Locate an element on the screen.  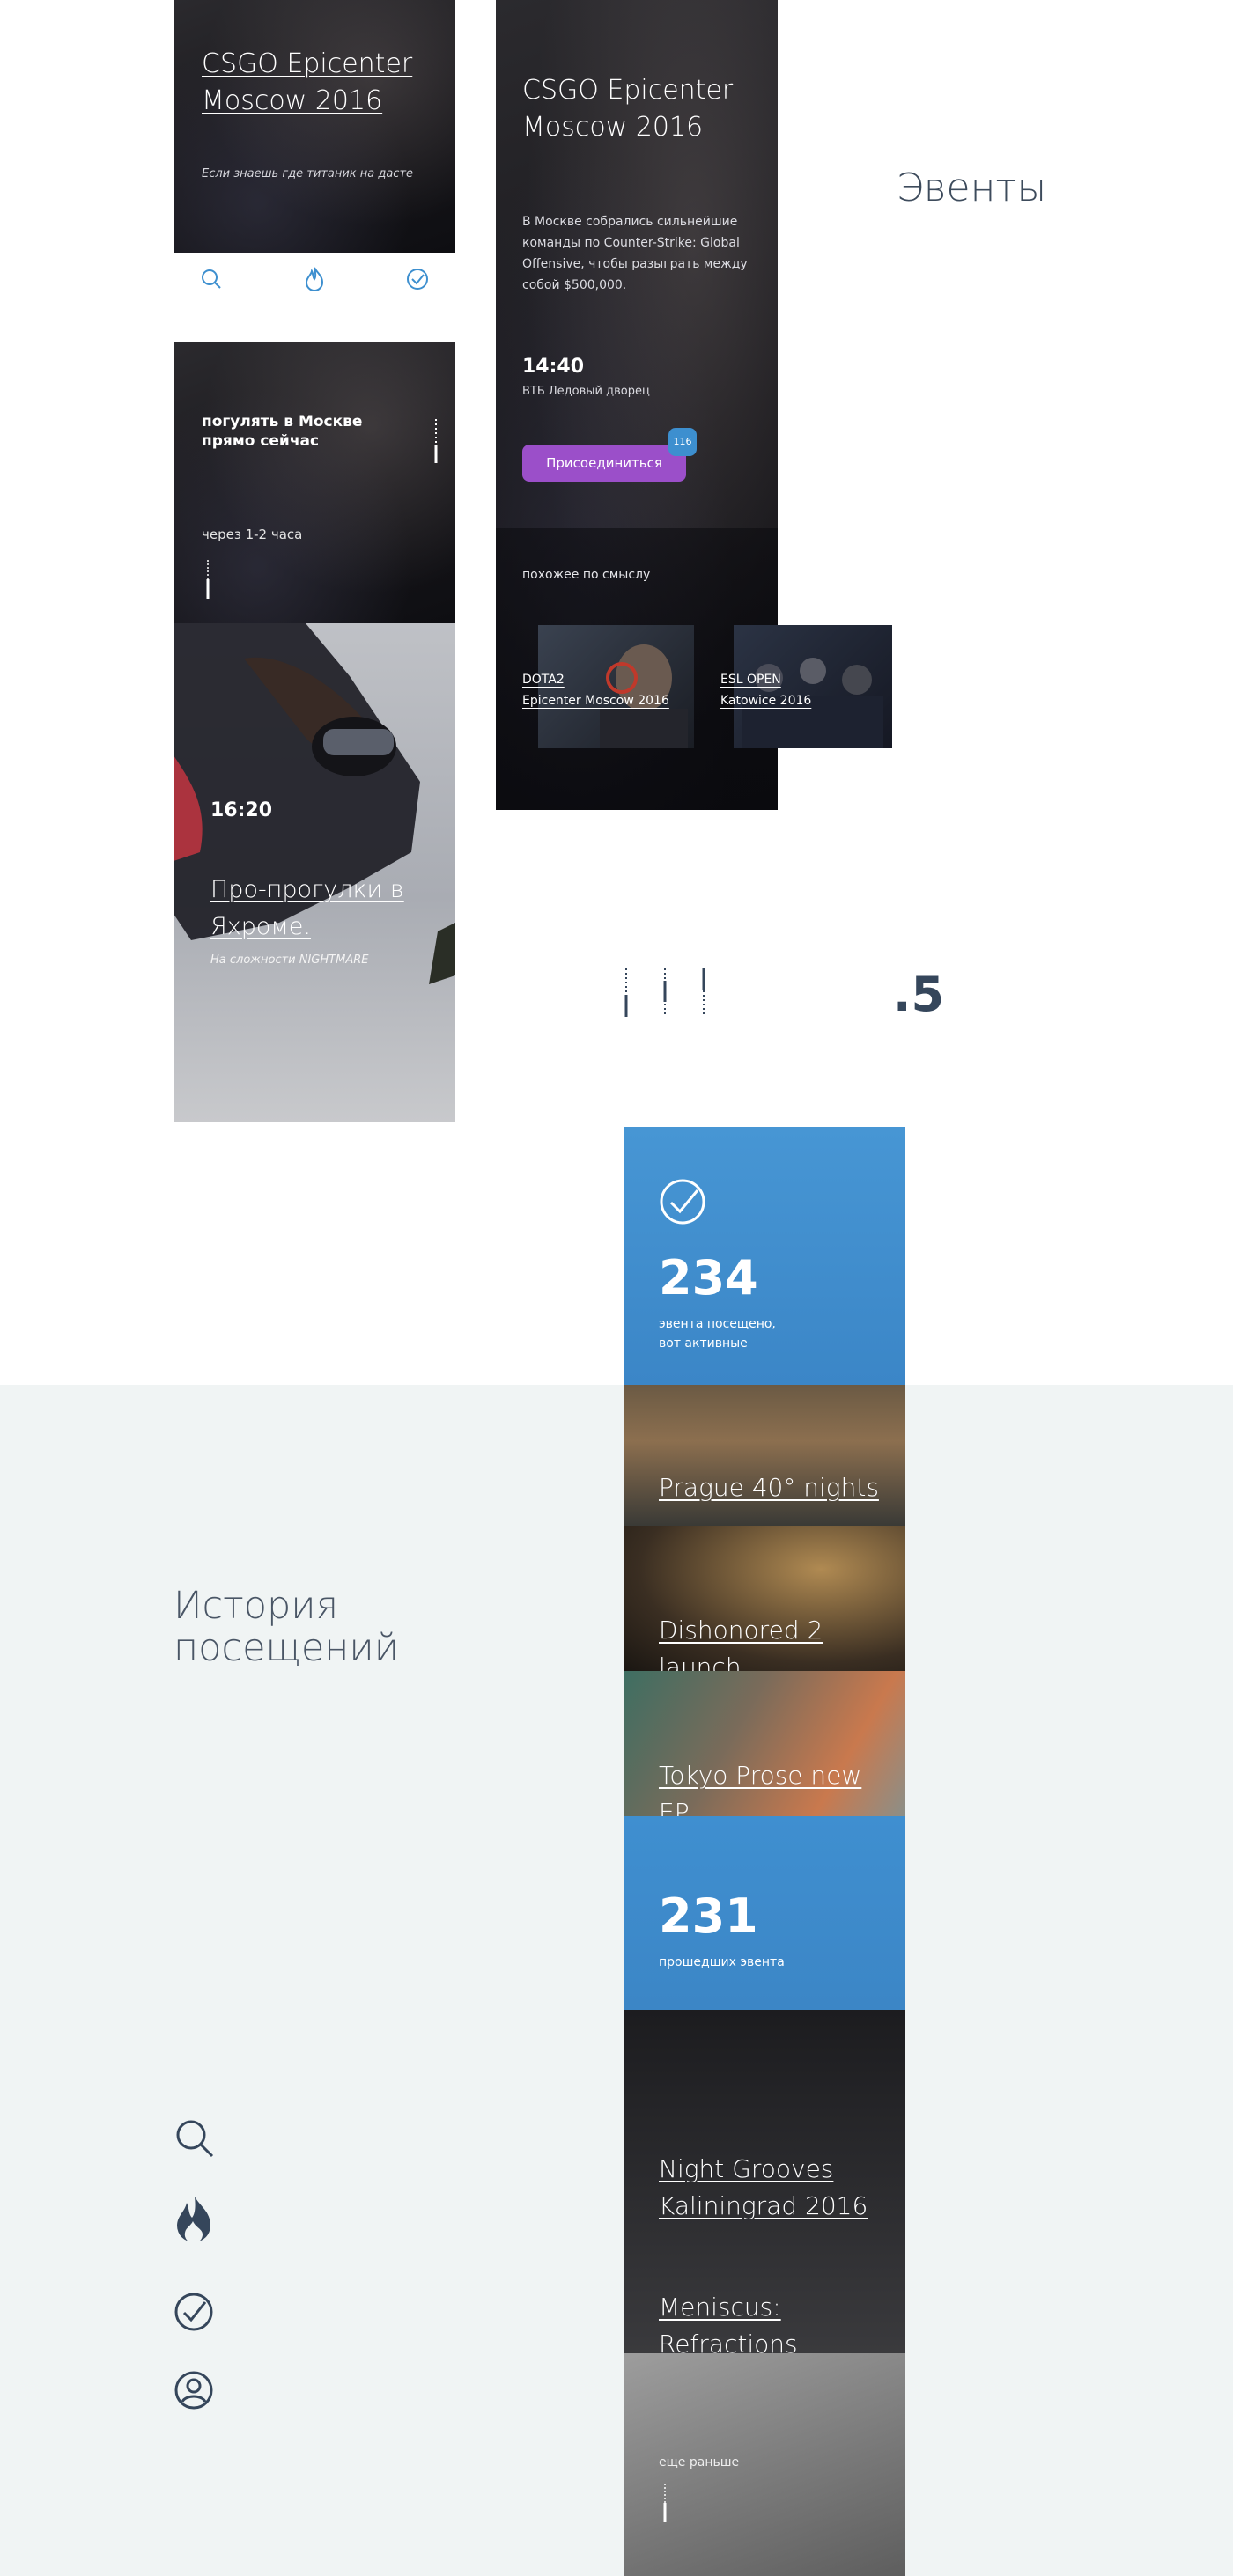
join-count-badge: 116 is located at coordinates (682, 442).